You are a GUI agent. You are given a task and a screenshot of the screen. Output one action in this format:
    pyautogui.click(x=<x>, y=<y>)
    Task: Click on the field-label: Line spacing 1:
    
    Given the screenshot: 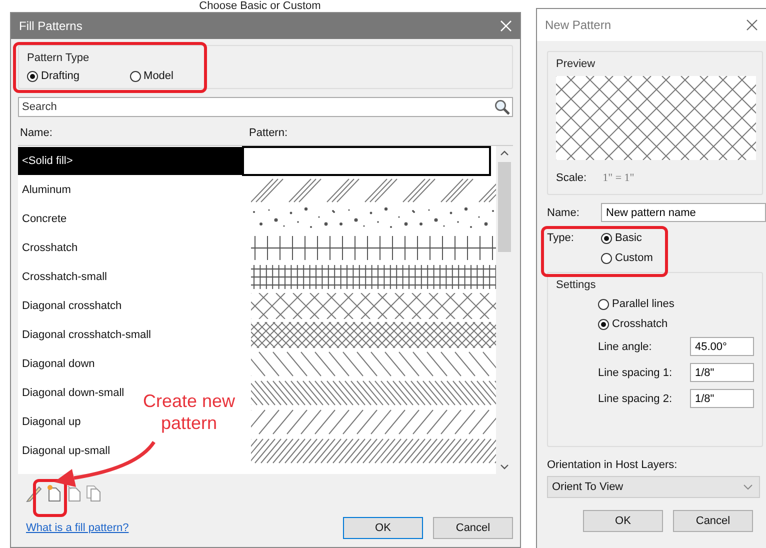 What is the action you would take?
    pyautogui.click(x=635, y=372)
    